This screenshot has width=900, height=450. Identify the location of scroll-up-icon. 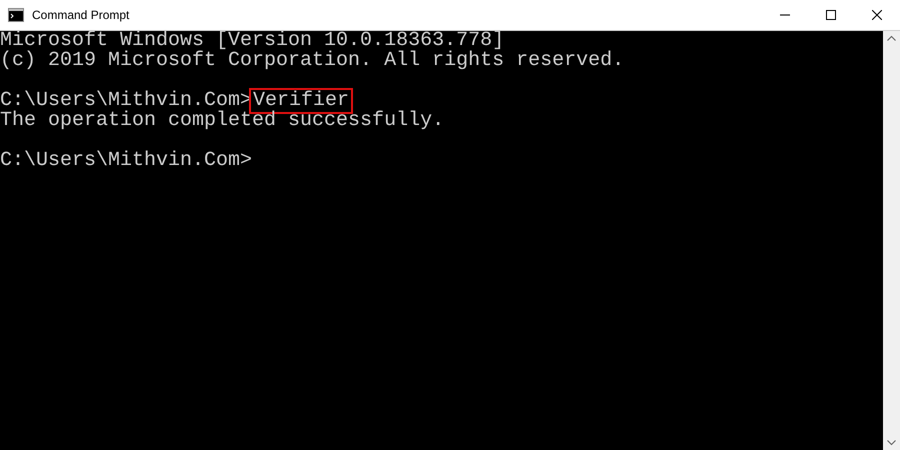
(891, 38).